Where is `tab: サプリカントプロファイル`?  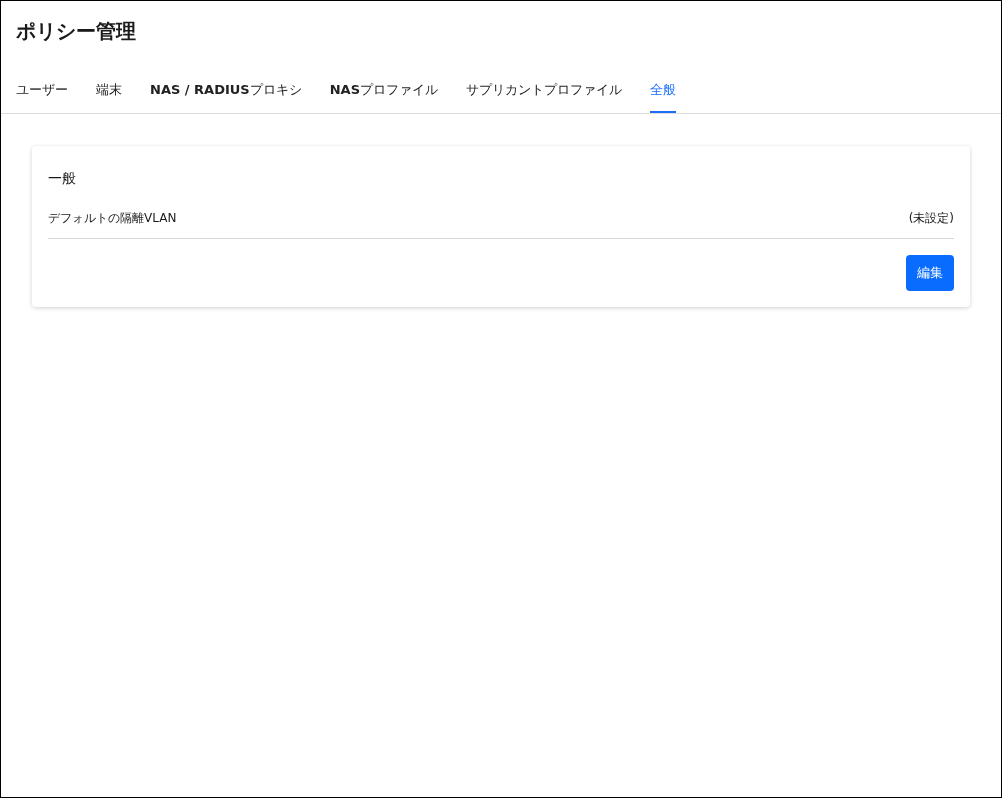 tab: サプリカントプロファイル is located at coordinates (544, 94).